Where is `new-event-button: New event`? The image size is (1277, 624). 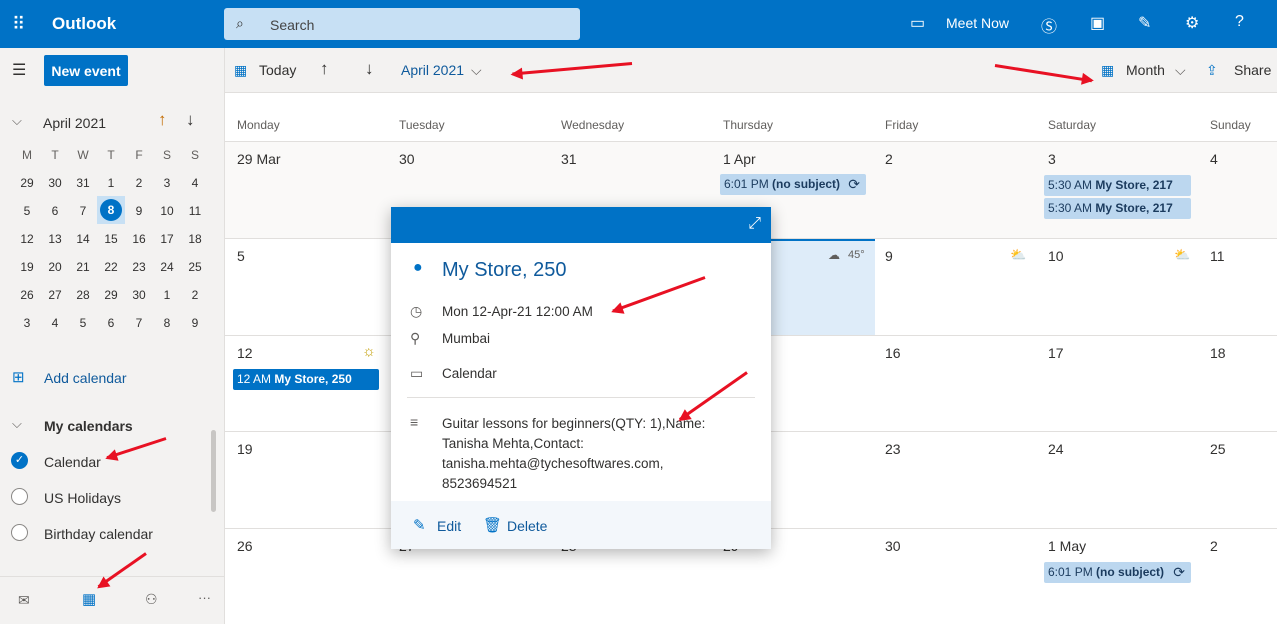
new-event-button: New event is located at coordinates (86, 70).